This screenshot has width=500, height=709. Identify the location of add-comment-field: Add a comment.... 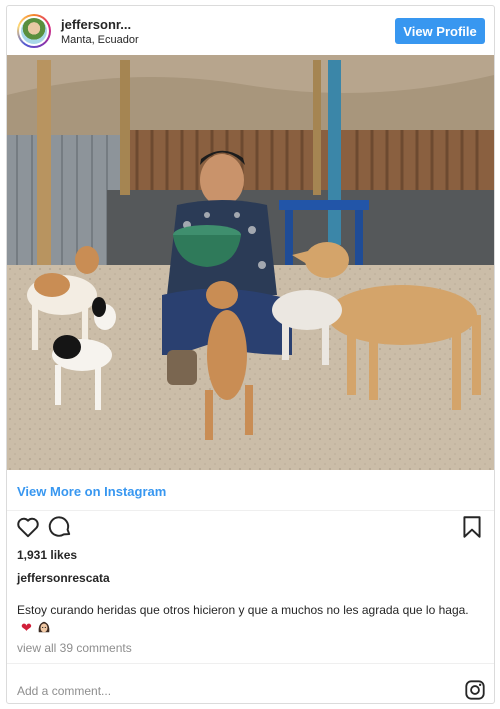
(64, 691).